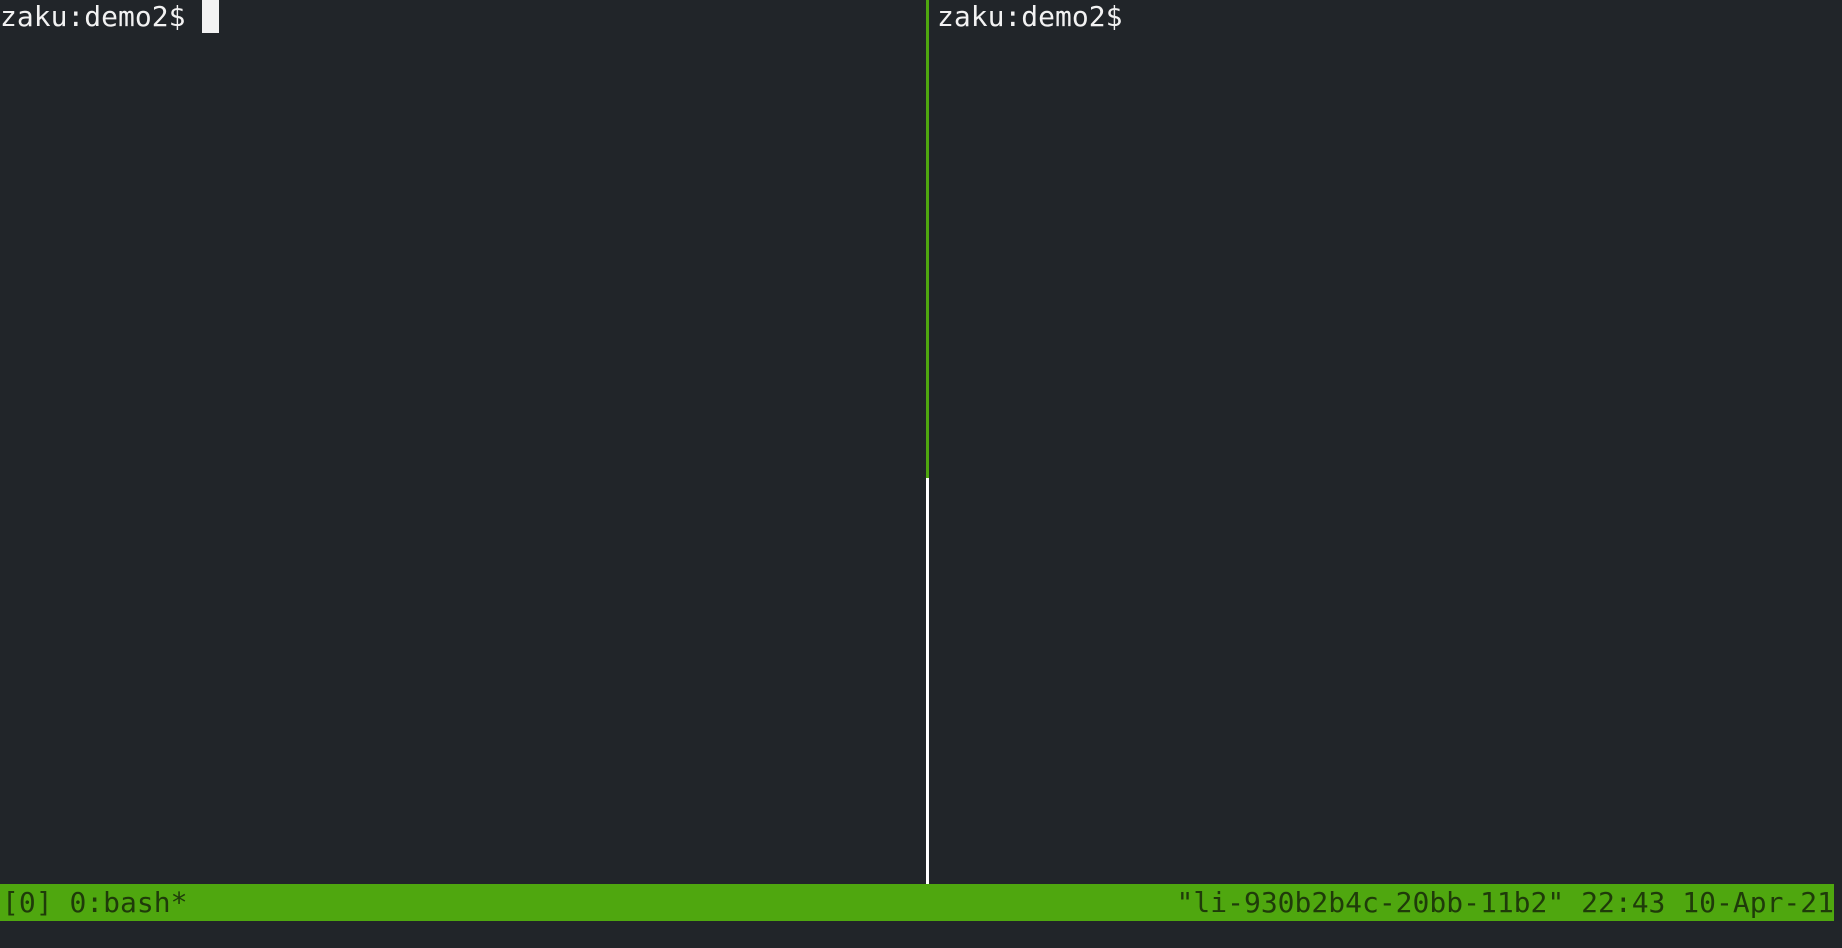 Image resolution: width=1842 pixels, height=948 pixels. What do you see at coordinates (211, 16) in the screenshot?
I see `text-cursor` at bounding box center [211, 16].